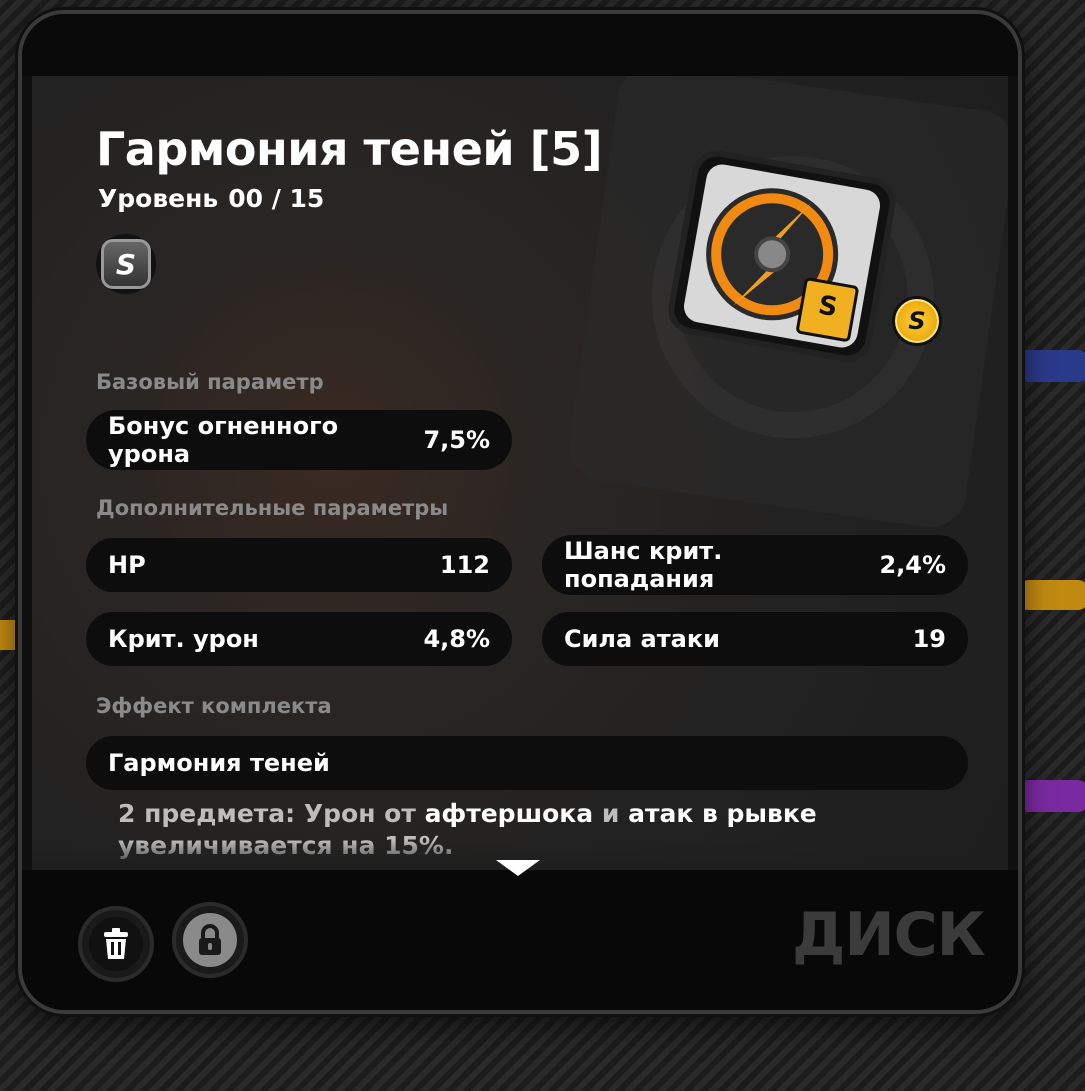 The width and height of the screenshot is (1085, 1091). What do you see at coordinates (456, 639) in the screenshot?
I see `stat-value: 4,8%` at bounding box center [456, 639].